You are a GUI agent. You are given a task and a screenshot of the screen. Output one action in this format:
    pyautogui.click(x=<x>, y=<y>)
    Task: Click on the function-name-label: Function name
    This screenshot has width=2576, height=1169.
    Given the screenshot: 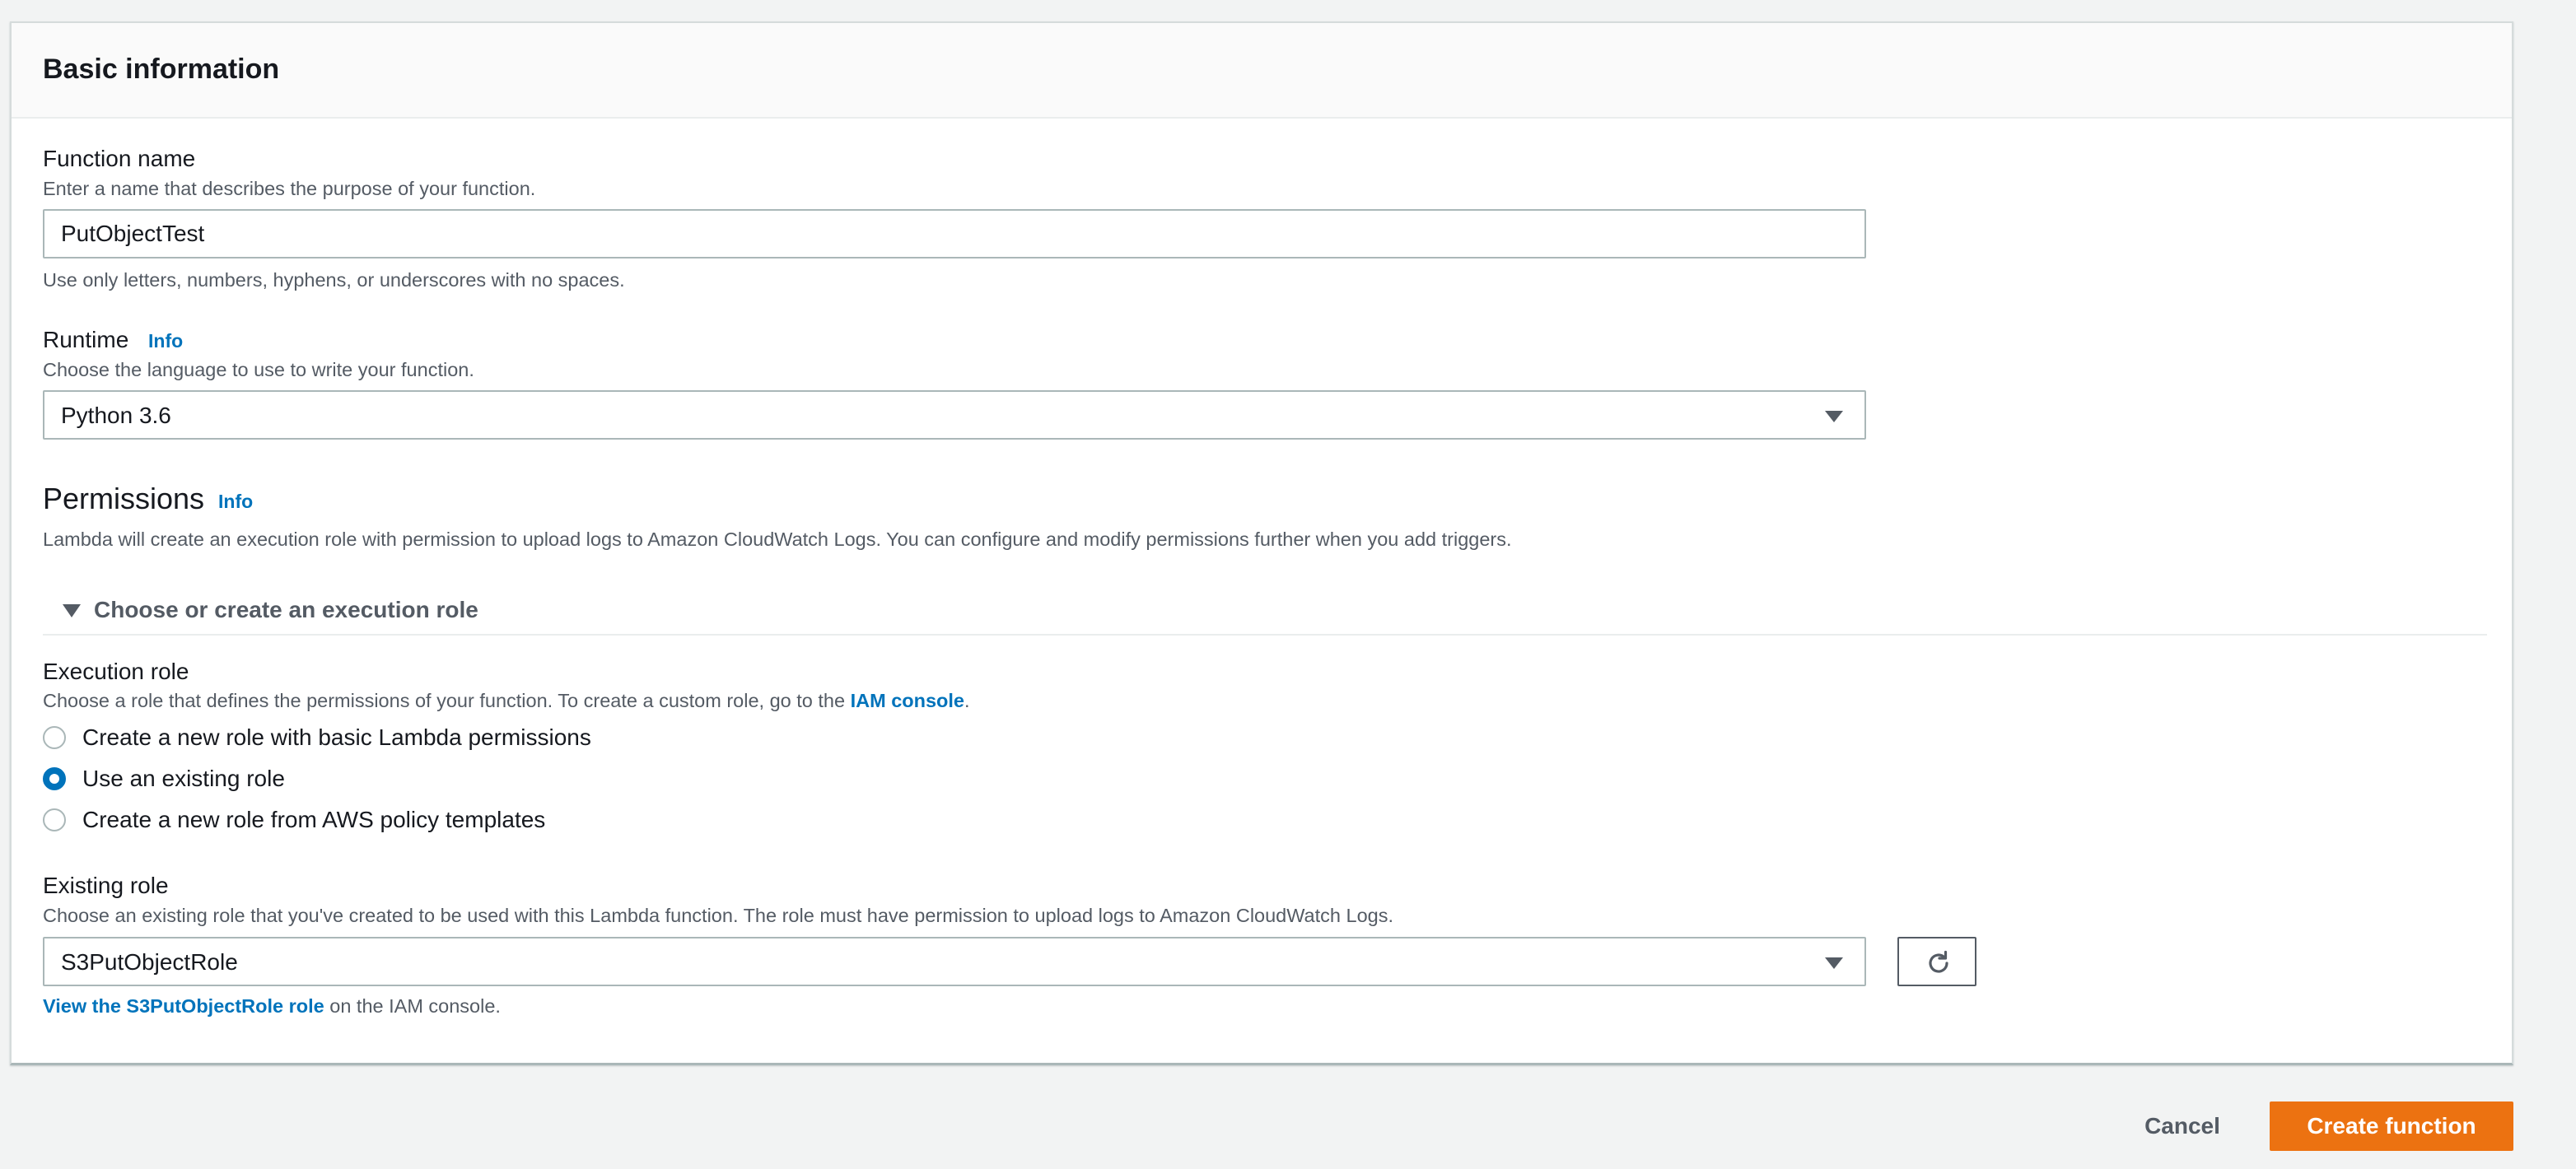 What is the action you would take?
    pyautogui.click(x=119, y=158)
    